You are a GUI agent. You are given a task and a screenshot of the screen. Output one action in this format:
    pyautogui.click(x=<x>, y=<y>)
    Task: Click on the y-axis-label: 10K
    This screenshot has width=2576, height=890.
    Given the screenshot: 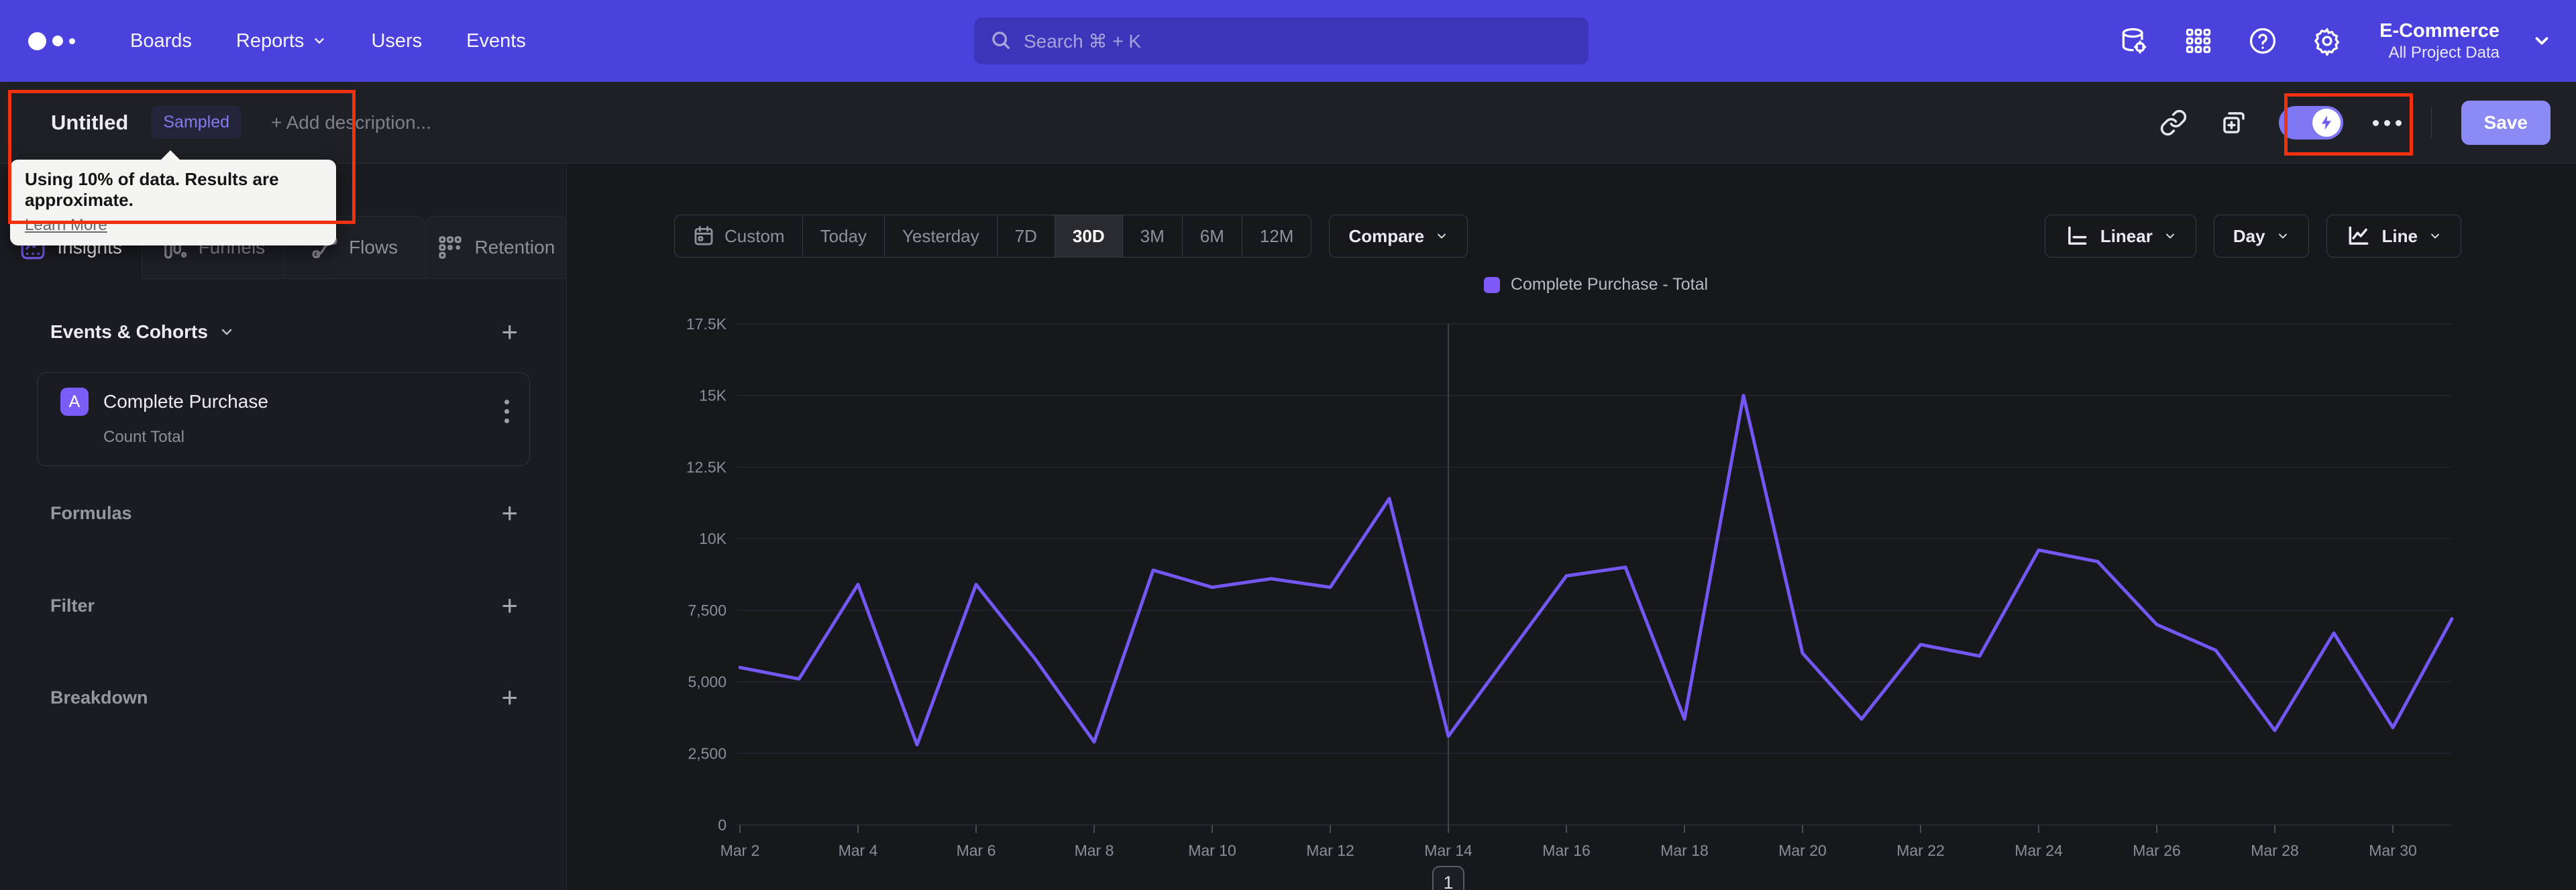 What is the action you would take?
    pyautogui.click(x=713, y=538)
    